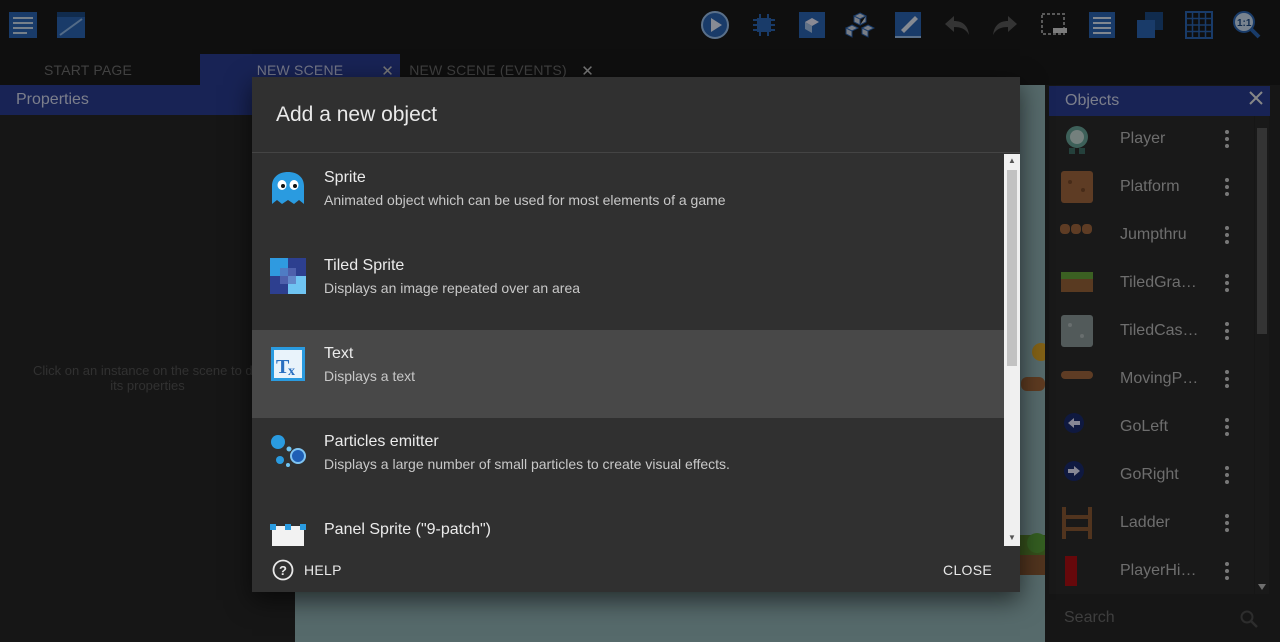 This screenshot has height=642, width=1280. Describe the element at coordinates (307, 570) in the screenshot. I see `help-button: ? HELP` at that location.